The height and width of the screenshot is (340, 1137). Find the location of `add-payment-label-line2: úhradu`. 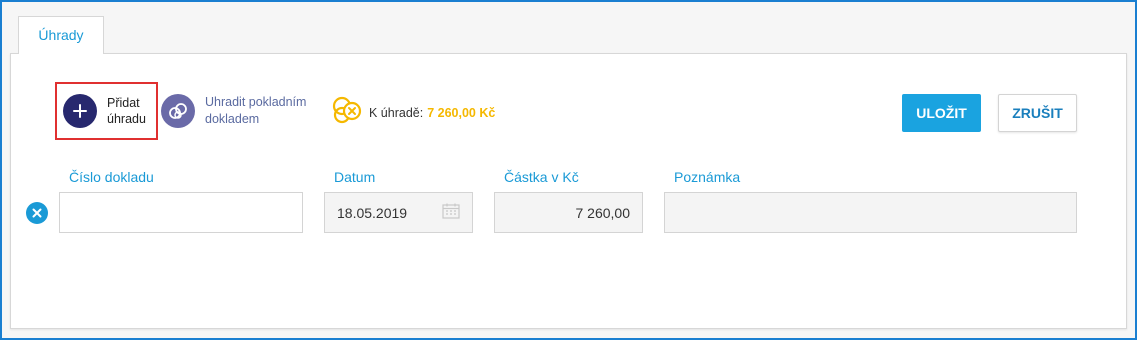

add-payment-label-line2: úhradu is located at coordinates (126, 119).